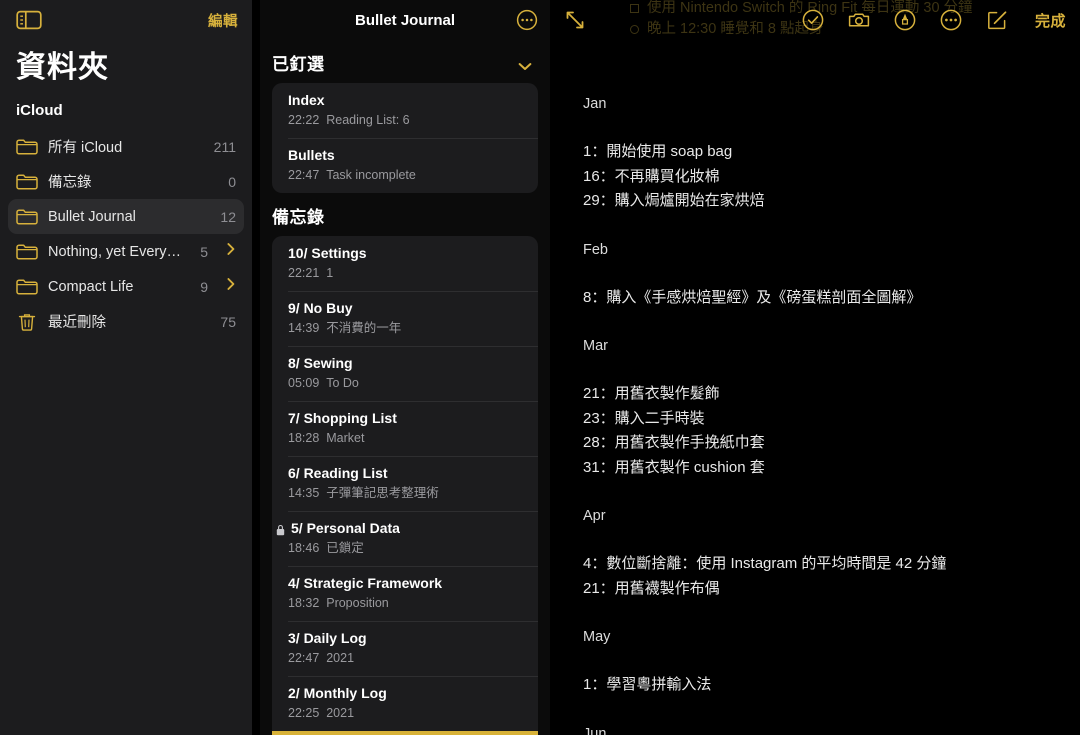  What do you see at coordinates (405, 733) in the screenshot?
I see `note-row: 1/ Future Log18:50 2021` at bounding box center [405, 733].